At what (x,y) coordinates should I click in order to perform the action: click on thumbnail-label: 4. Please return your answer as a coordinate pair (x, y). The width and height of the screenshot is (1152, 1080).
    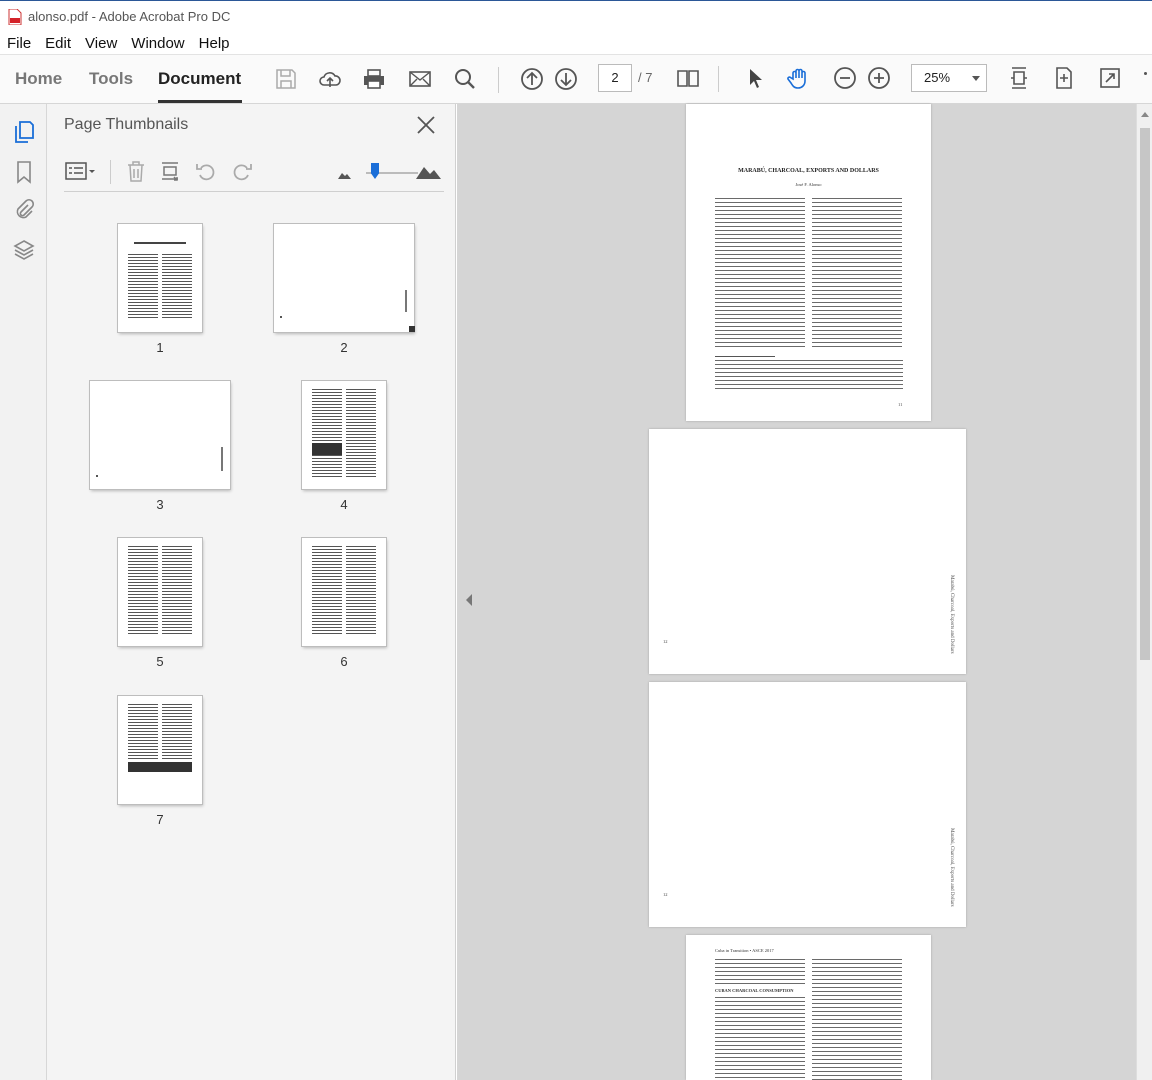
    Looking at the image, I should click on (344, 504).